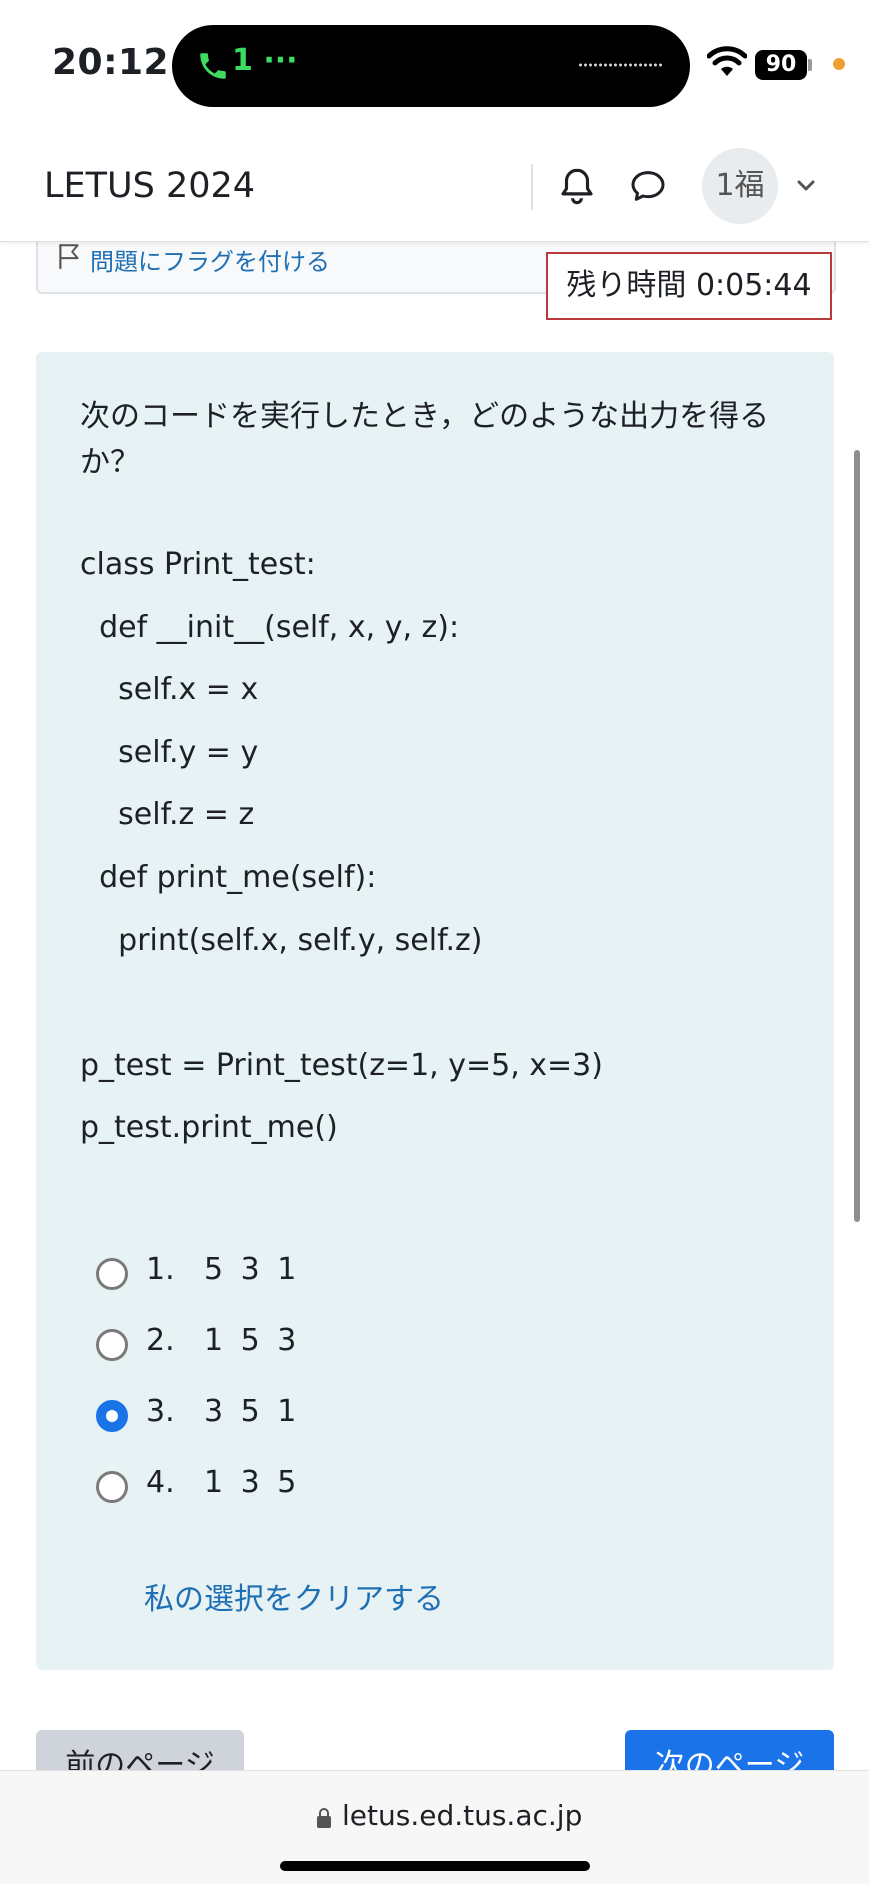  Describe the element at coordinates (160, 1482) in the screenshot. I see `answer-number: 4.` at that location.